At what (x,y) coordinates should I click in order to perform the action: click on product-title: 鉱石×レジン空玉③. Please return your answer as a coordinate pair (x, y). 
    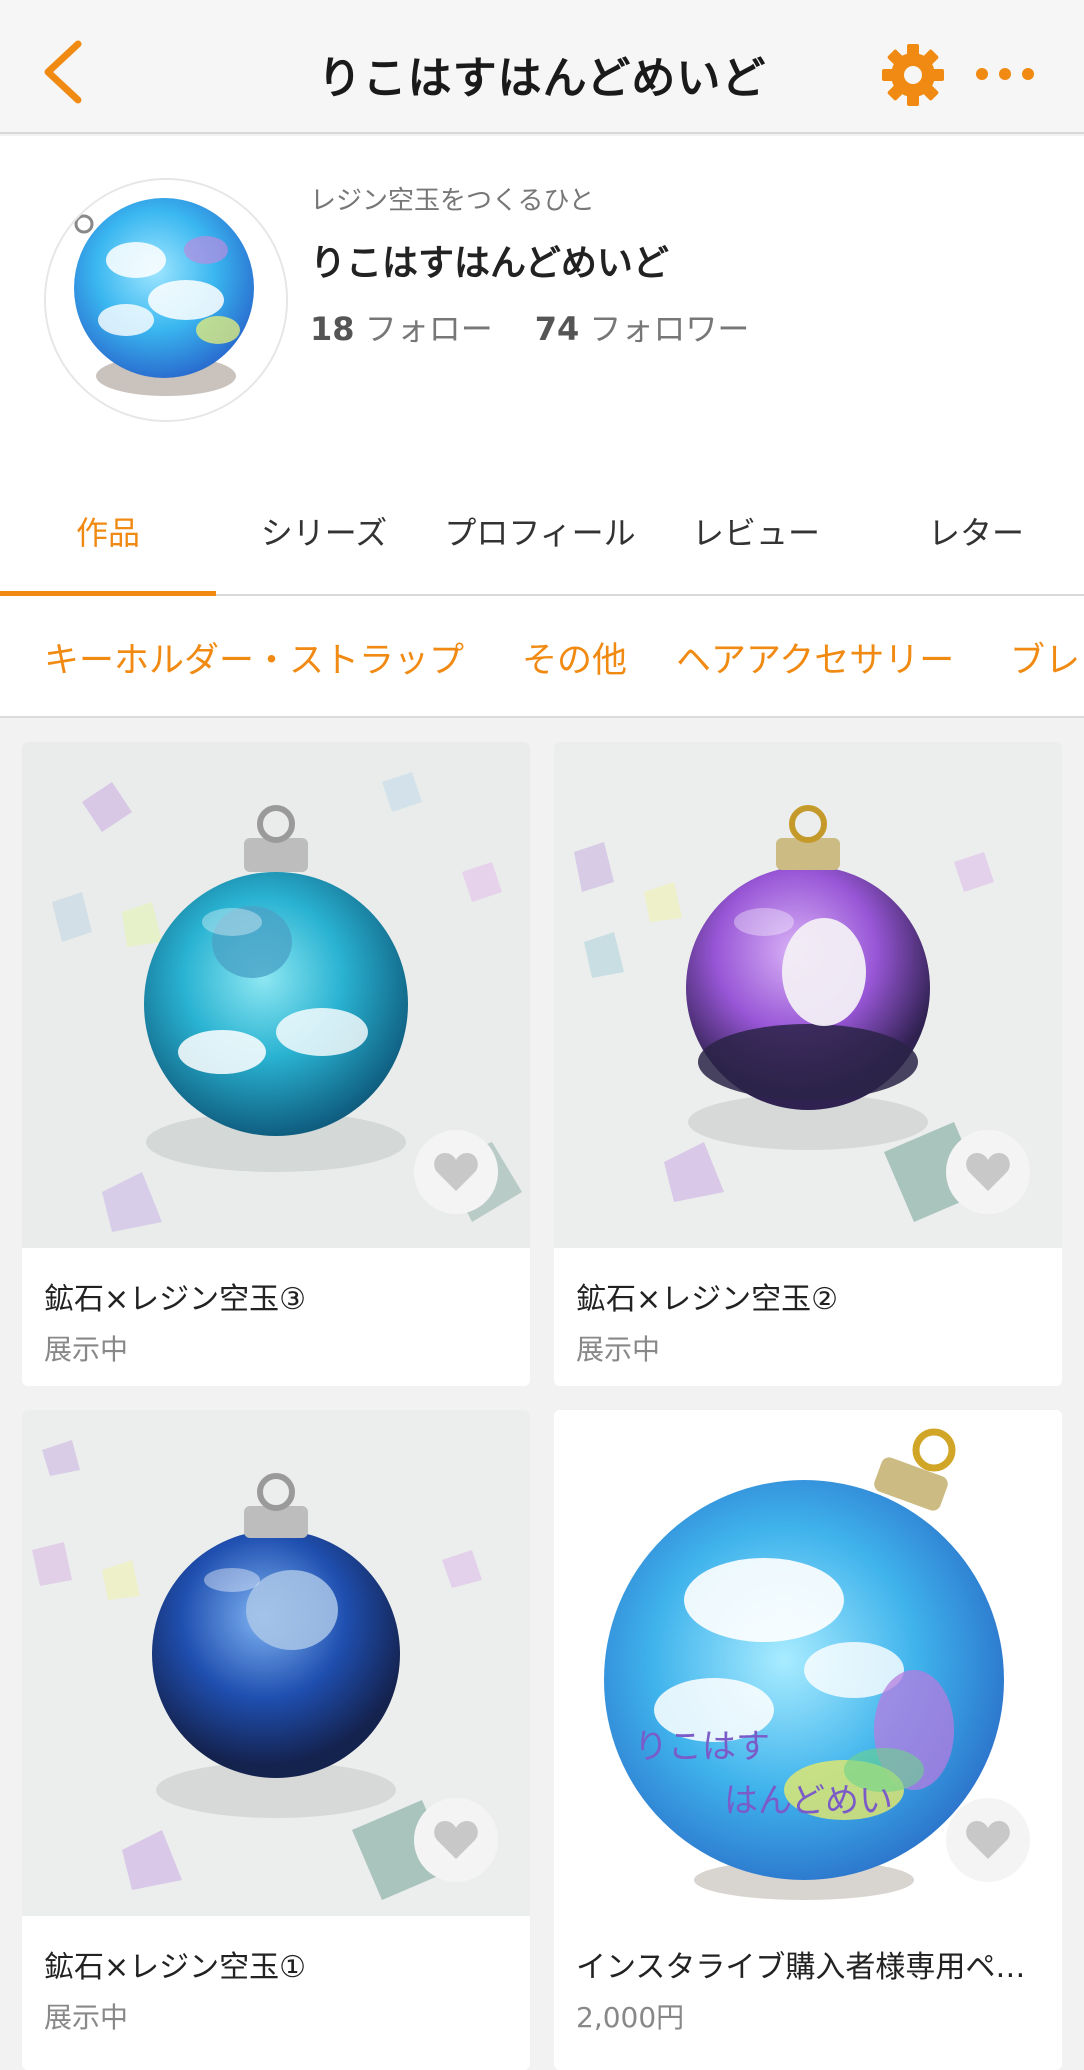
    Looking at the image, I should click on (279, 1296).